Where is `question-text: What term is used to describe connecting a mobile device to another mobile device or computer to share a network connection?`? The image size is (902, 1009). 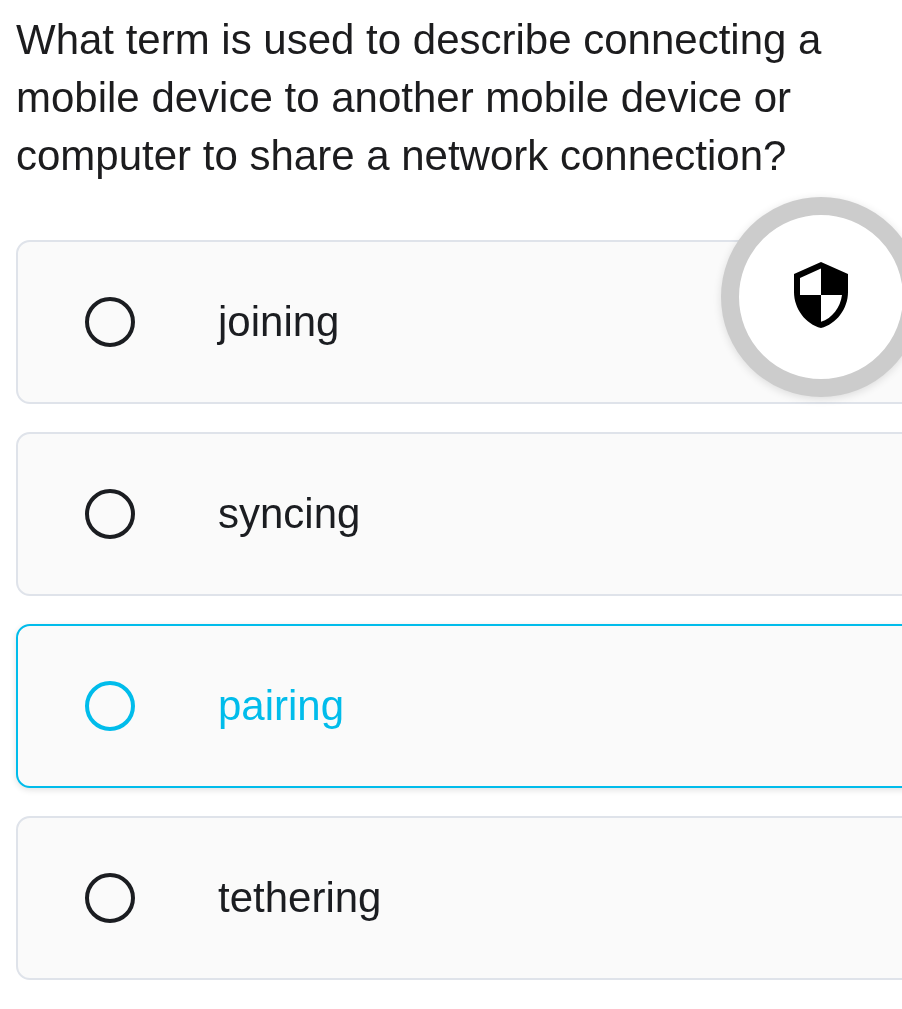
question-text: What term is used to describe connecting a mobile device to another mobile device or computer to share a network connection? is located at coordinates (419, 98).